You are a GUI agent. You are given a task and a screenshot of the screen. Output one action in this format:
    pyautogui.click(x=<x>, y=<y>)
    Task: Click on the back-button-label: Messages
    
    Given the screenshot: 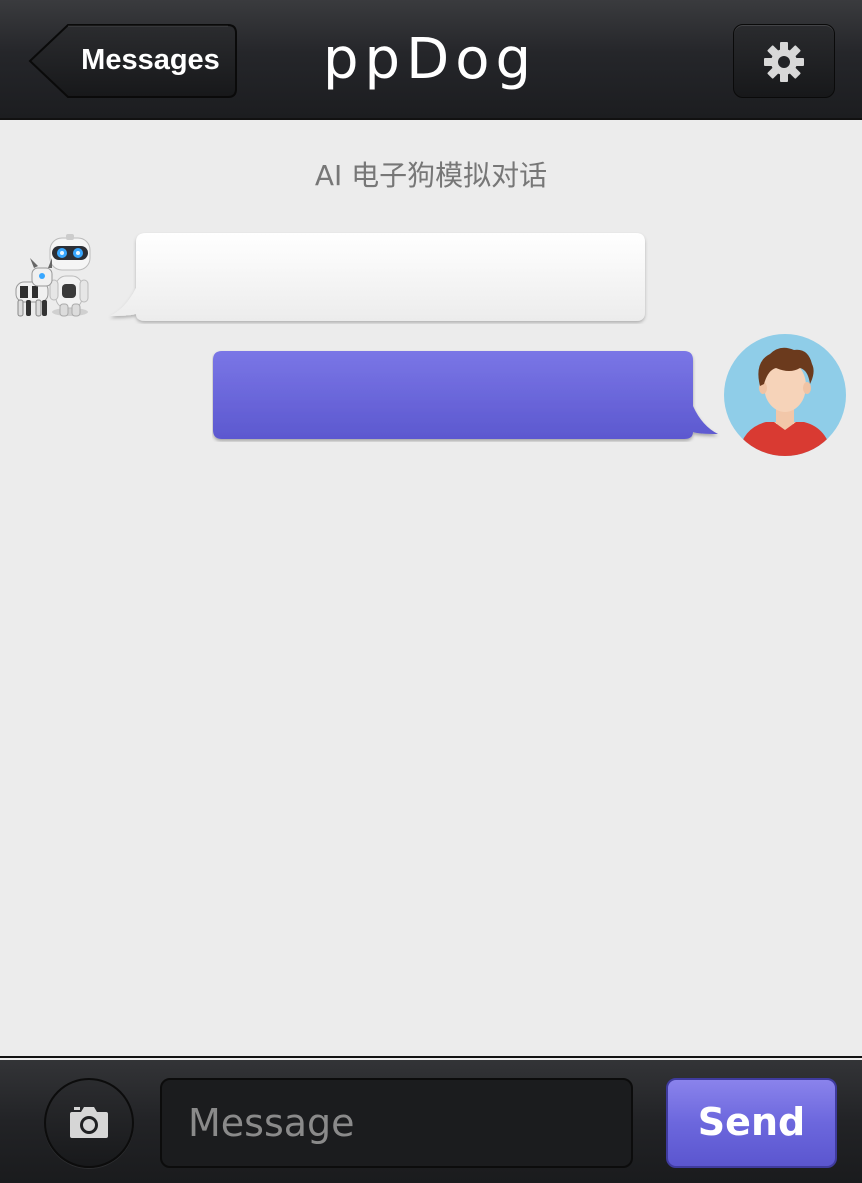 What is the action you would take?
    pyautogui.click(x=150, y=60)
    